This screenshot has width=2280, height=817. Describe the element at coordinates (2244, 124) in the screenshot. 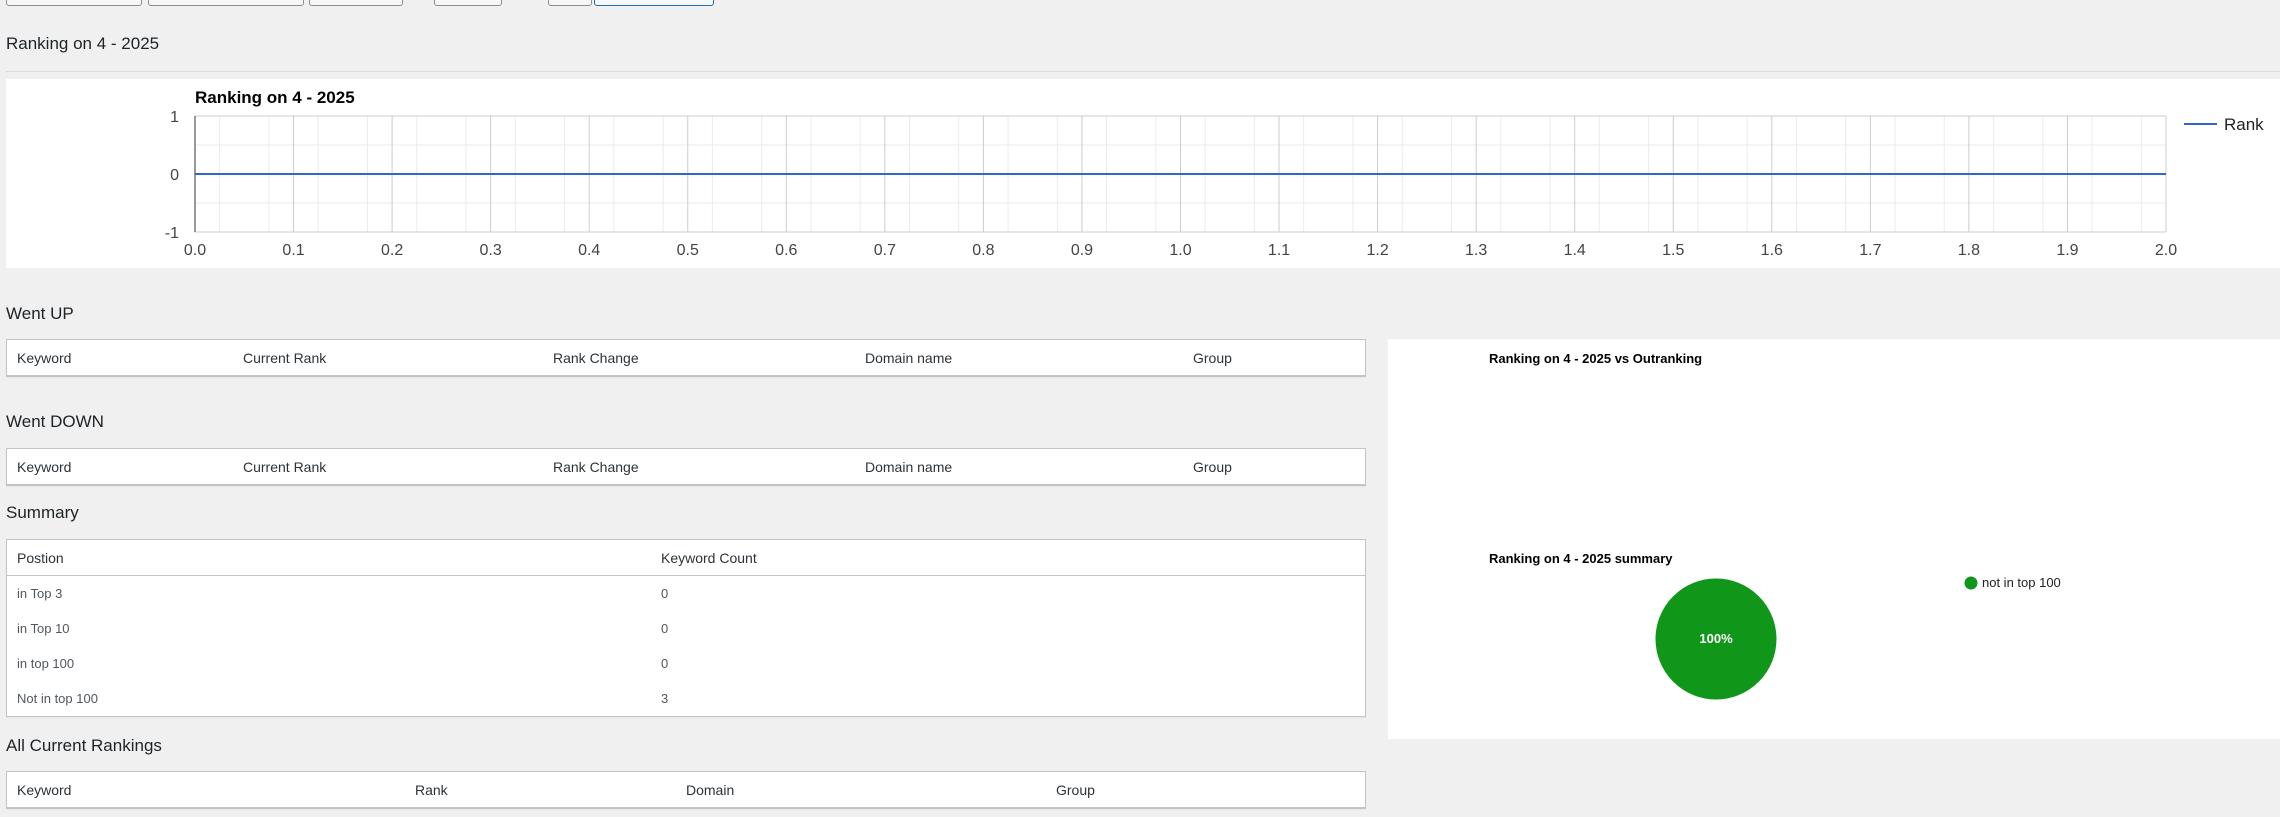

I see `rank-legend-label: Rank` at that location.